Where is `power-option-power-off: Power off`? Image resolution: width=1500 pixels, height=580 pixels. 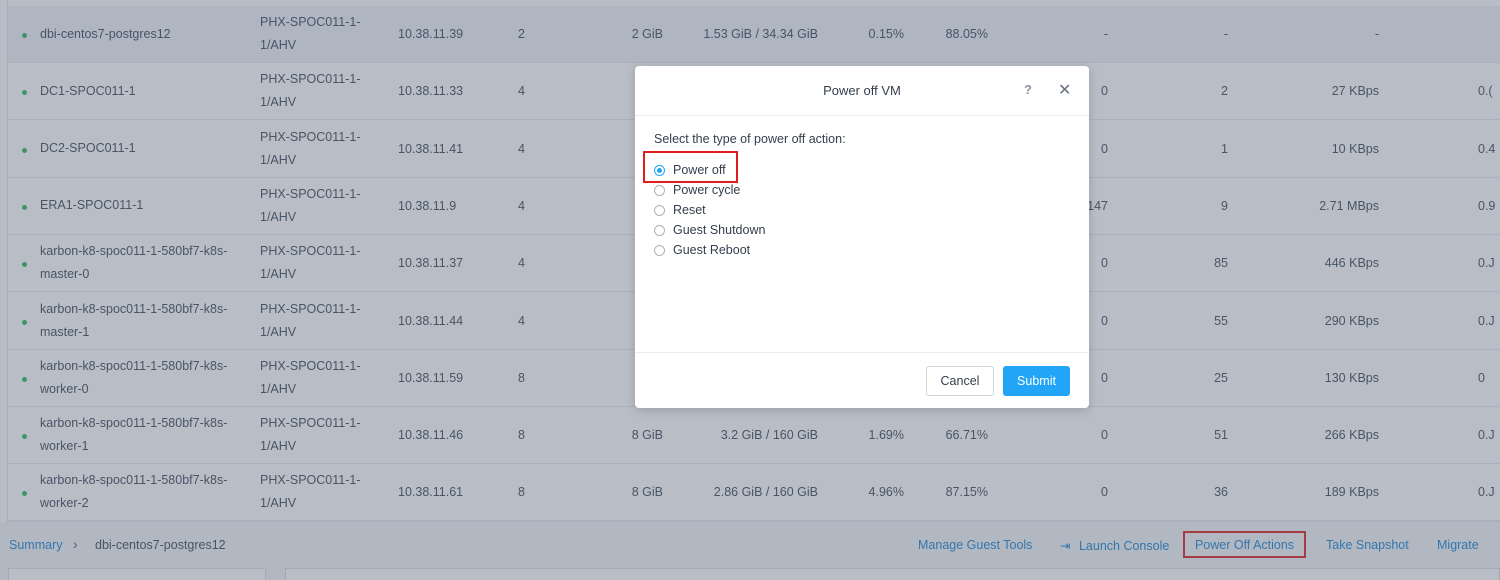
power-option-power-off: Power off is located at coordinates (690, 170).